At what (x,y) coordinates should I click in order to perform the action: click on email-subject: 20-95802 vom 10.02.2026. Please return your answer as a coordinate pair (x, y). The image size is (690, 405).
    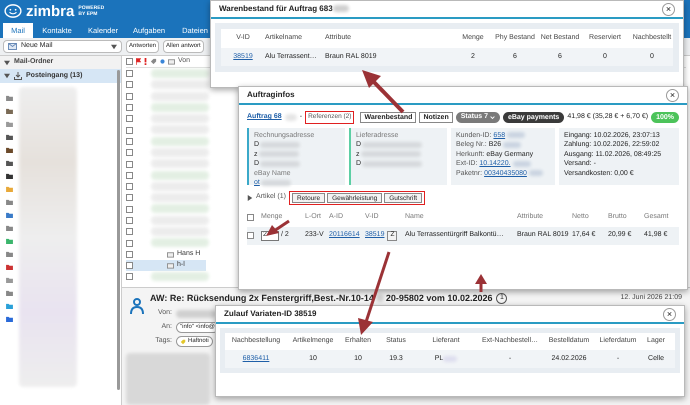
    Looking at the image, I should click on (439, 298).